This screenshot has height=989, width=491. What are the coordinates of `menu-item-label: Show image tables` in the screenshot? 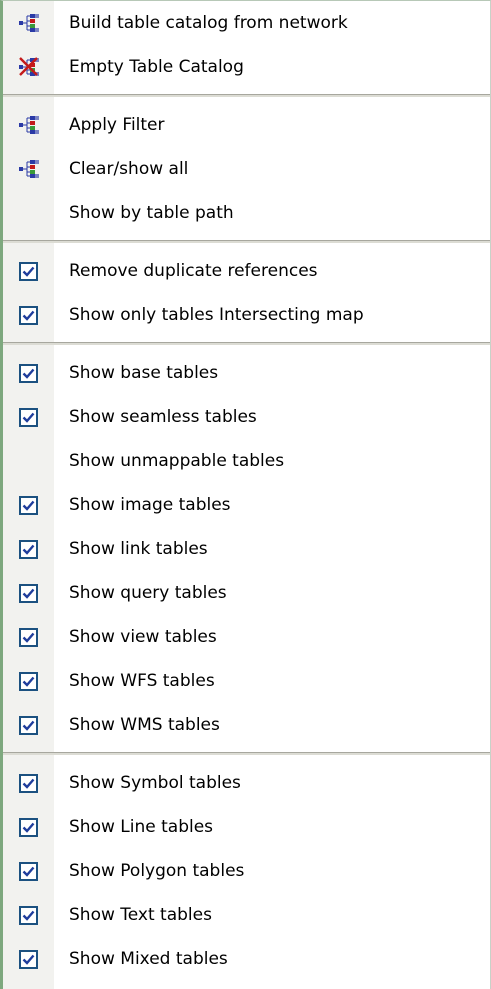 It's located at (150, 505).